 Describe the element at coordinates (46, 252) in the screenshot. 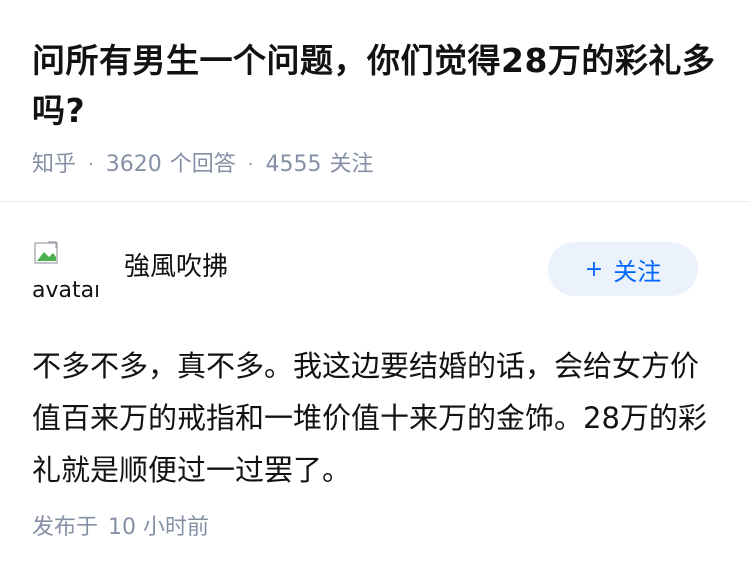

I see `broken-image-icon` at that location.